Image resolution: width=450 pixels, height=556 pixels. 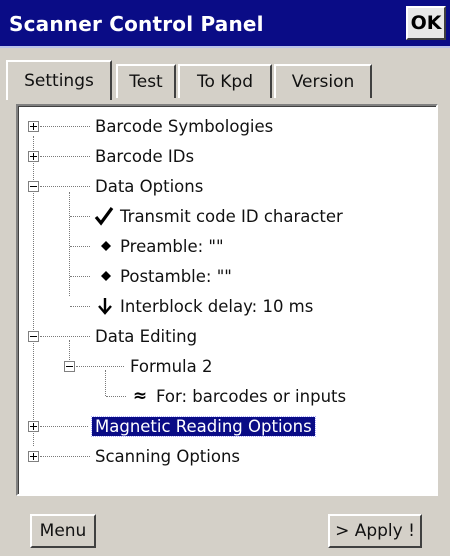 What do you see at coordinates (105, 306) in the screenshot?
I see `down-arrow-icon` at bounding box center [105, 306].